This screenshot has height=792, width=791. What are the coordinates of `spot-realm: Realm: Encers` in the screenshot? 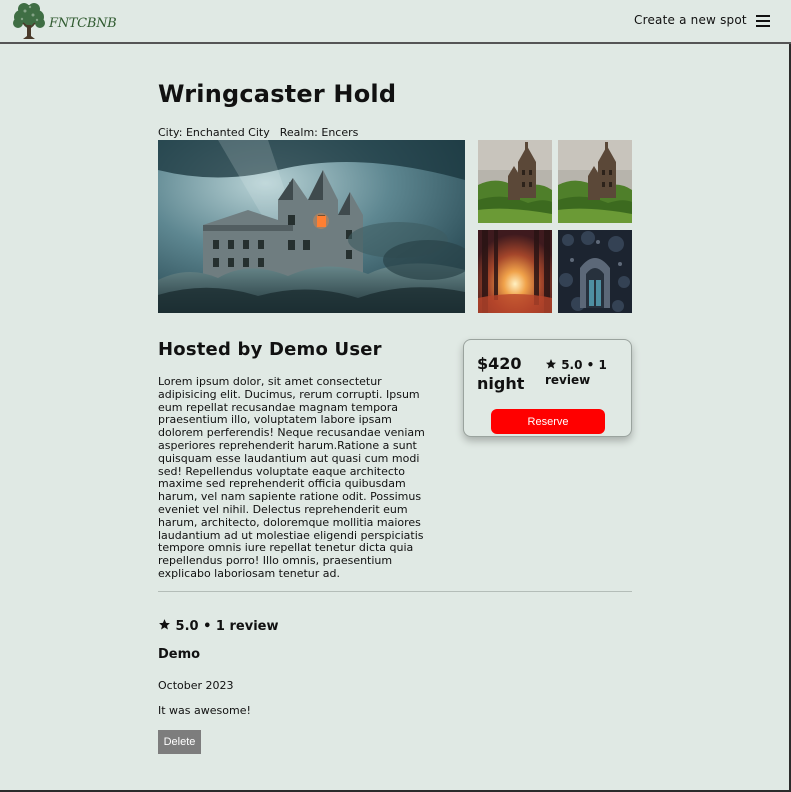 It's located at (319, 132).